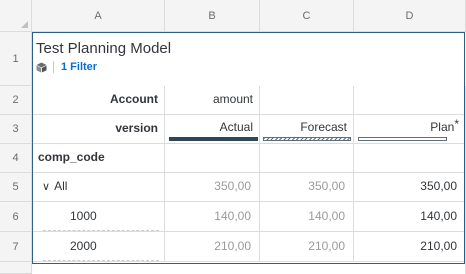 This screenshot has height=274, width=466. Describe the element at coordinates (61, 186) in the screenshot. I see `tree-row-all-label: All` at that location.